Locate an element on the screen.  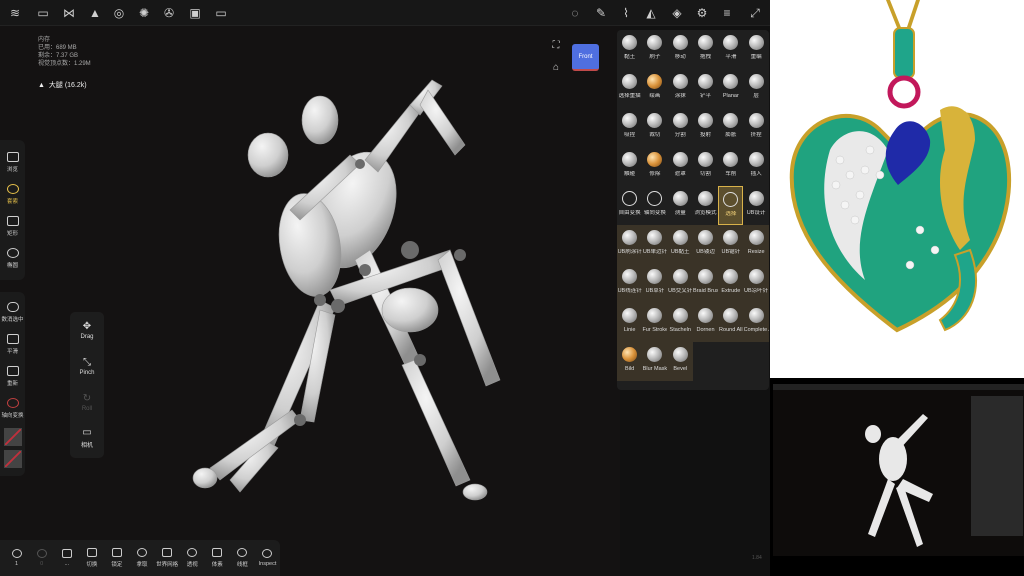
gesture-camera: ▭ 相机 is located at coordinates (87, 438).